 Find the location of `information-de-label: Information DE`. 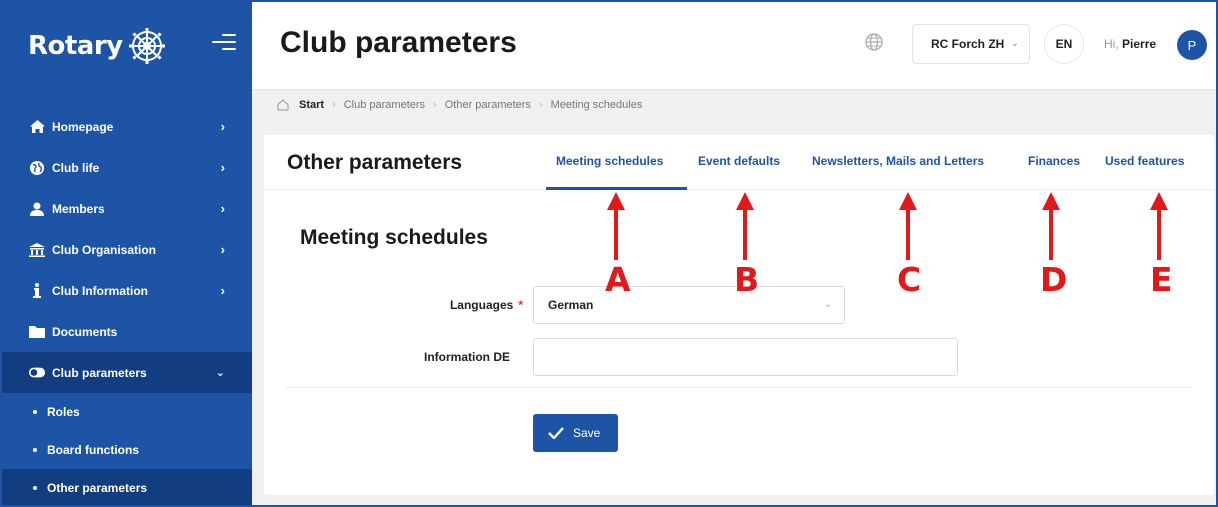

information-de-label: Information DE is located at coordinates (467, 357).